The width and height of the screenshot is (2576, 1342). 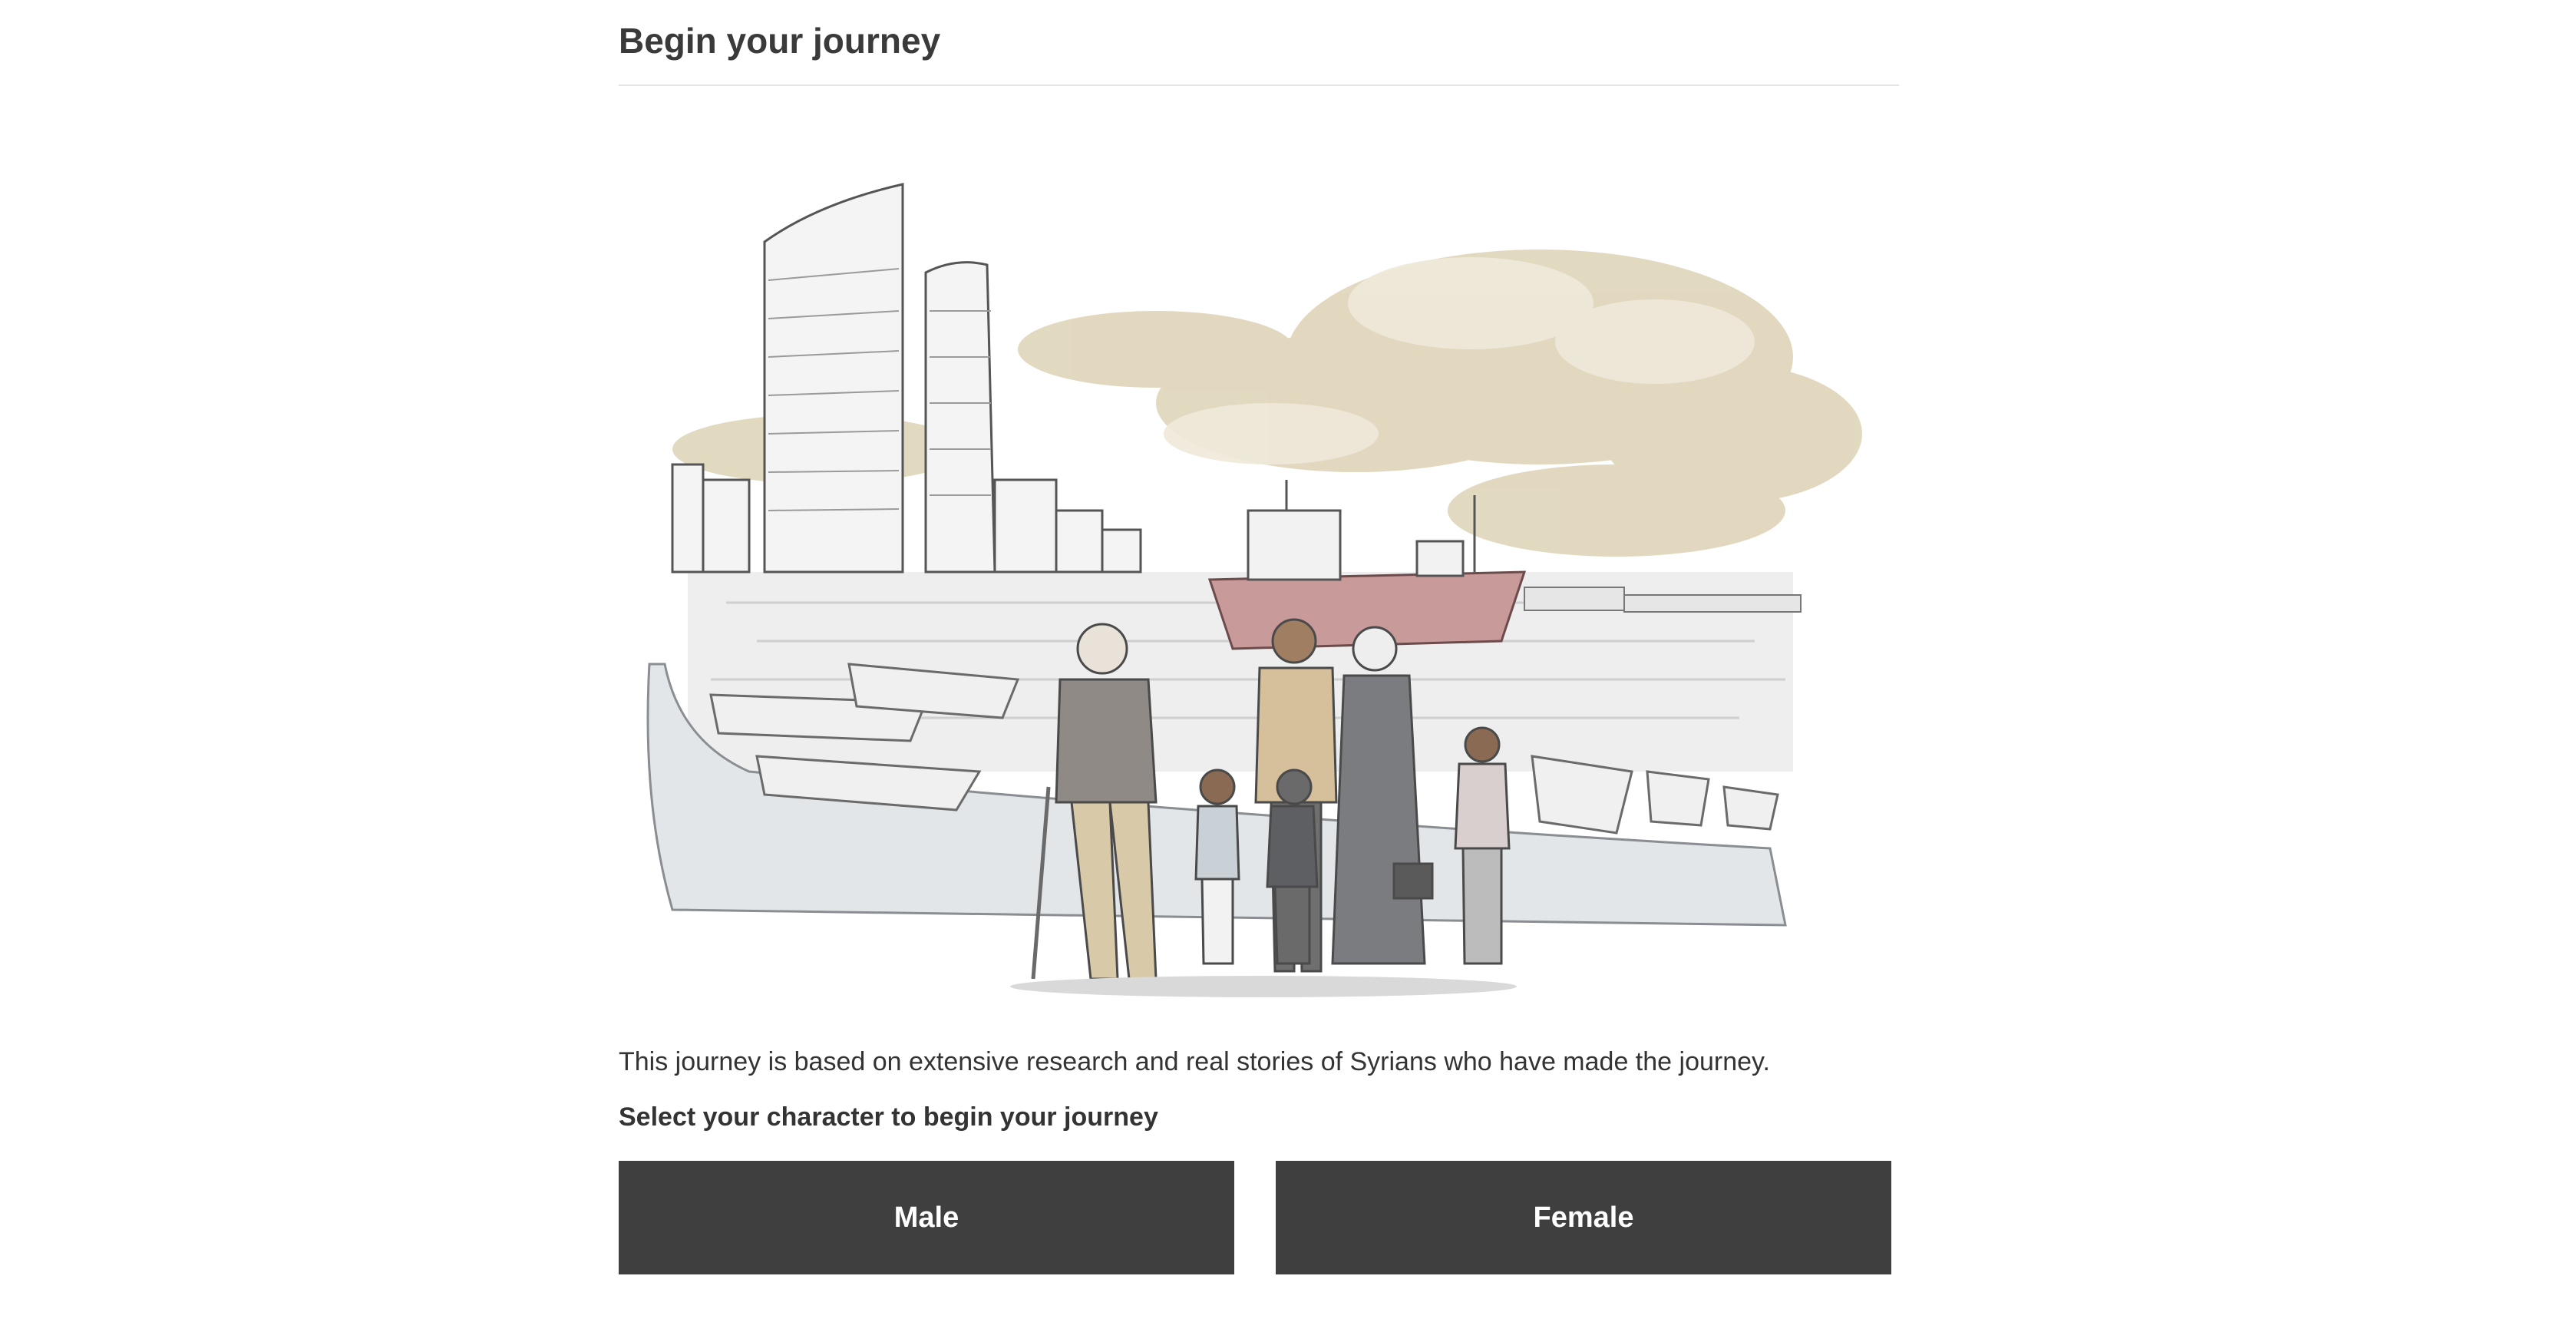 I want to click on title-divider, so click(x=1259, y=85).